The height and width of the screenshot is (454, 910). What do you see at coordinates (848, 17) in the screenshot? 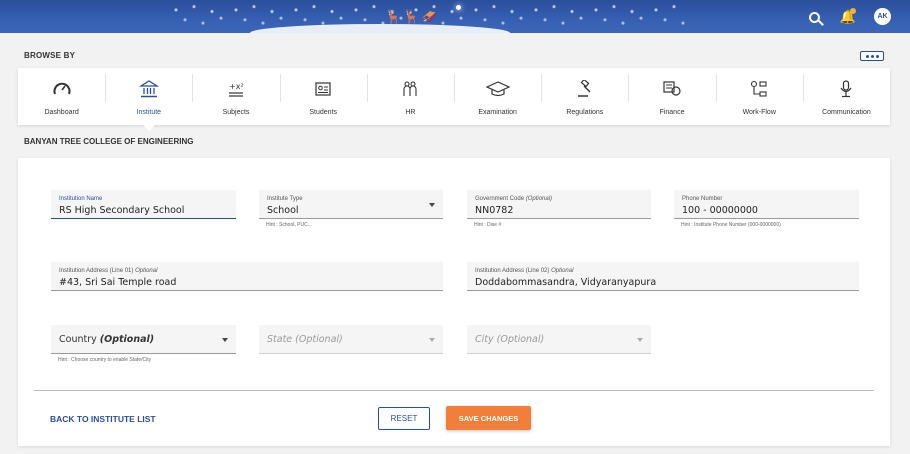
I see `notification-bell-icon: 🔔` at bounding box center [848, 17].